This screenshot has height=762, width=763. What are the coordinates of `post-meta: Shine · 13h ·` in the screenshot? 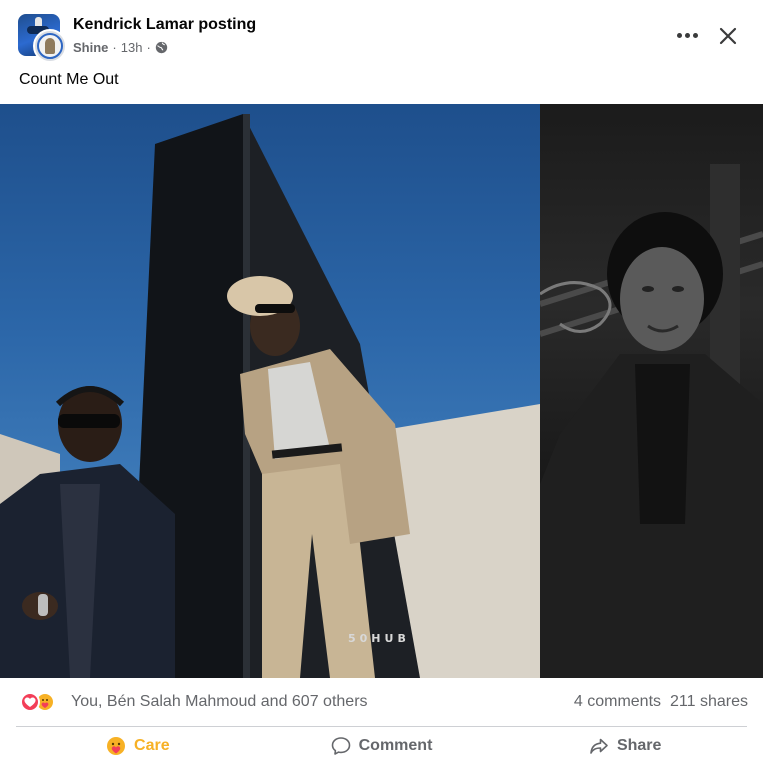 It's located at (120, 47).